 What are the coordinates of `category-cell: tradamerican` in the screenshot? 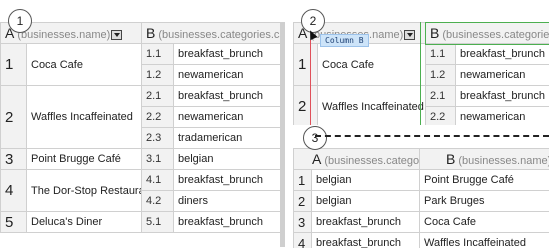 It's located at (230, 138).